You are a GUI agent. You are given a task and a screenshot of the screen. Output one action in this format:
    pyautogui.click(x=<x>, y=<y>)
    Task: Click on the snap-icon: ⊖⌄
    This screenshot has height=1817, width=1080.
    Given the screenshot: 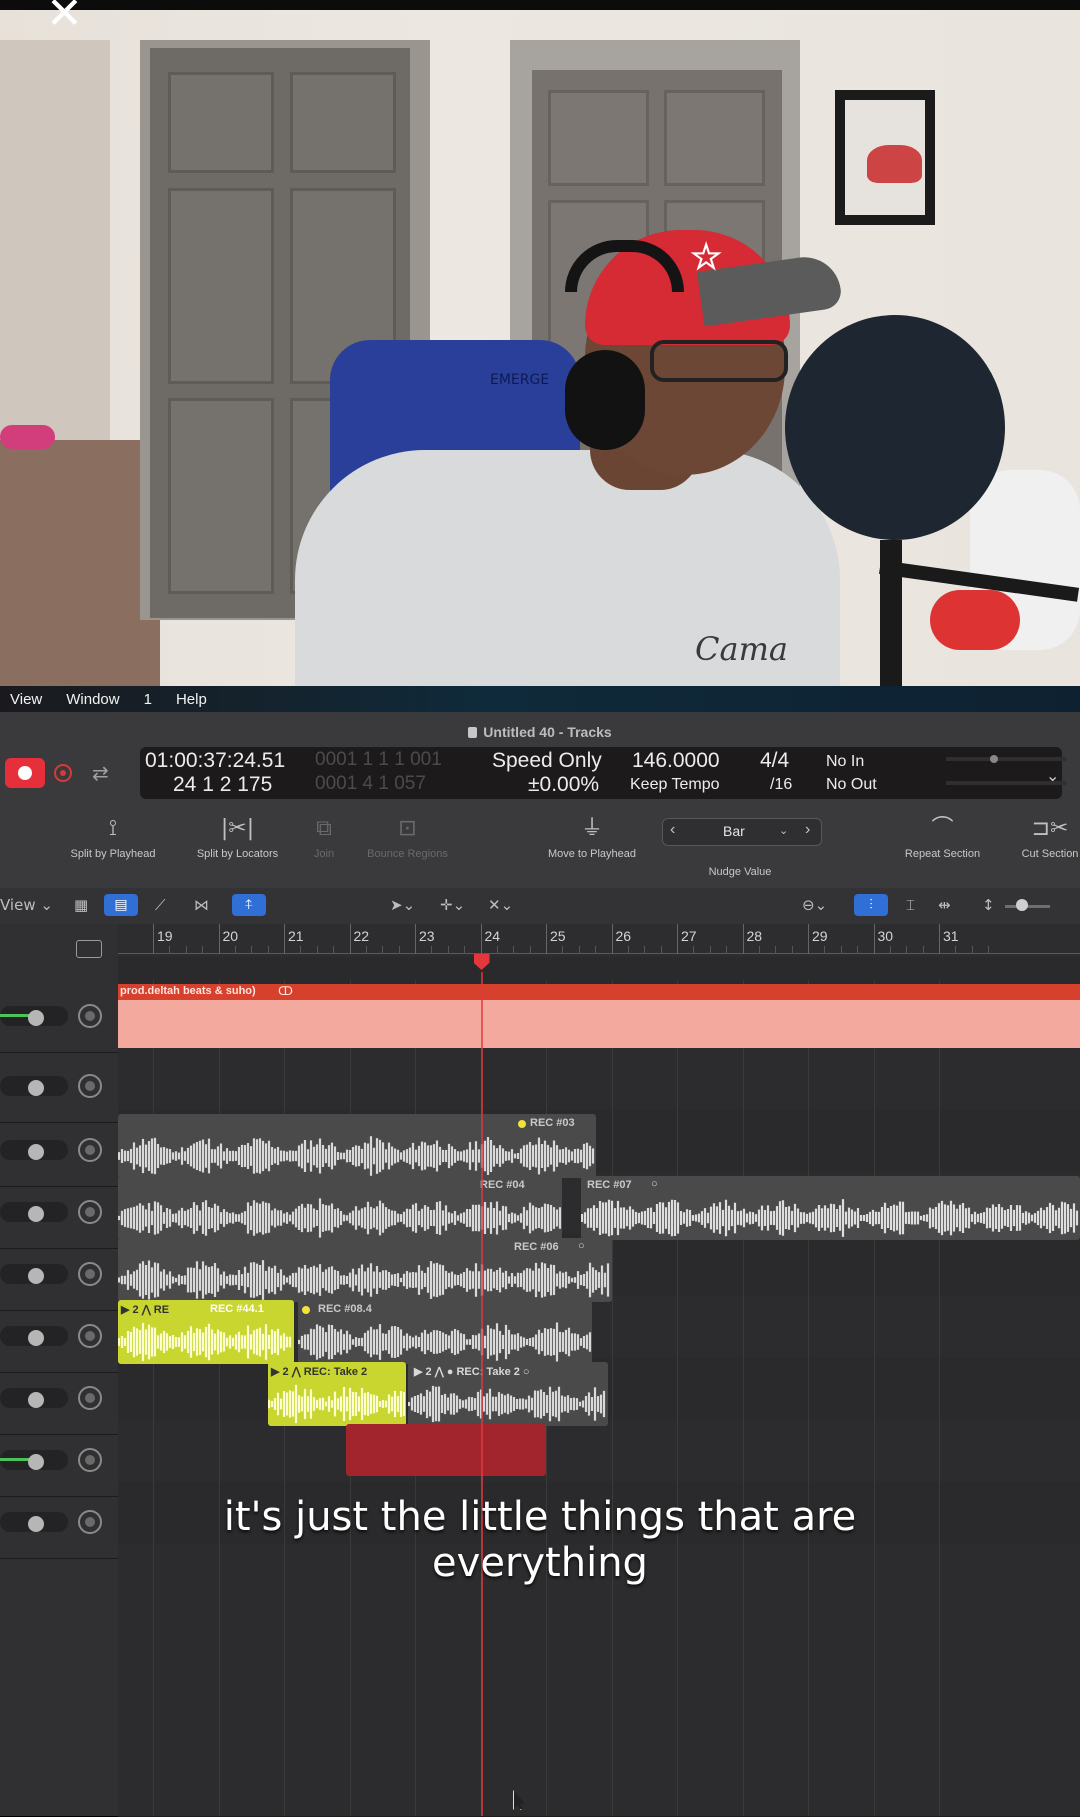 What is the action you would take?
    pyautogui.click(x=814, y=905)
    